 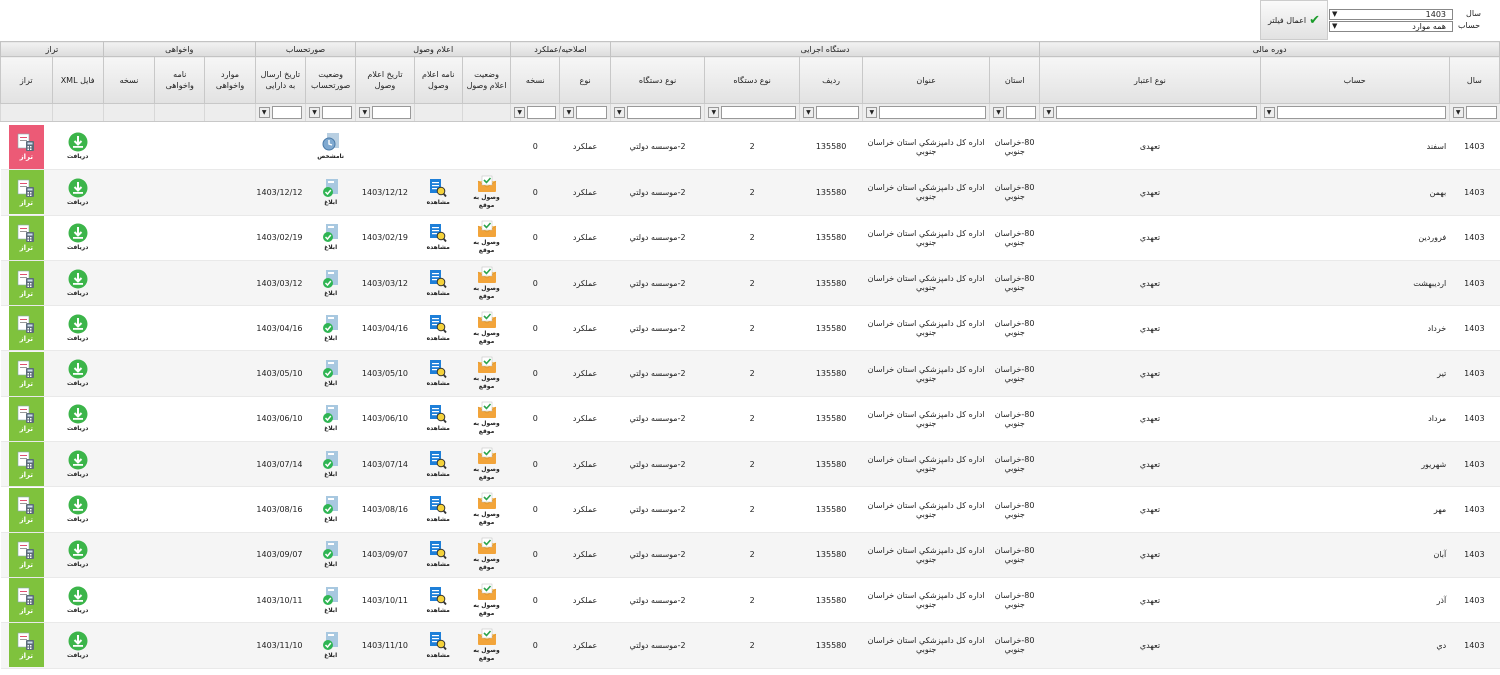 I want to click on col-kind: نوع, so click(x=585, y=80).